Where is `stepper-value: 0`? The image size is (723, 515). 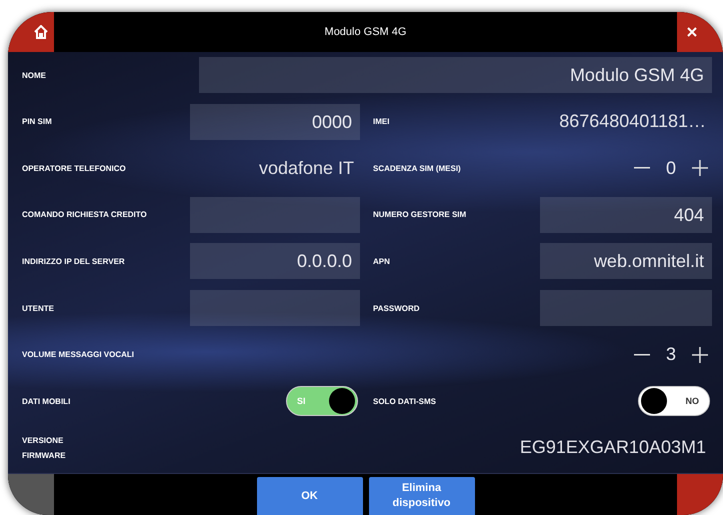 stepper-value: 0 is located at coordinates (671, 168).